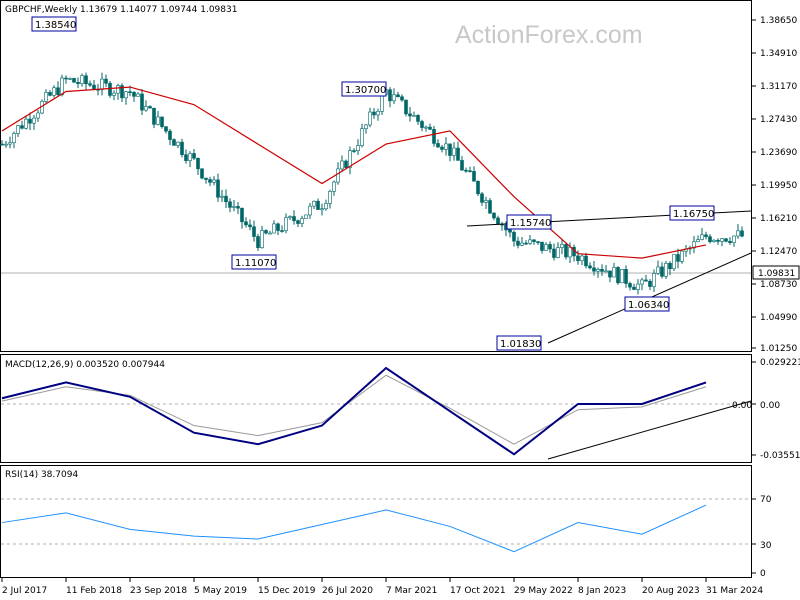 This screenshot has width=800, height=600. What do you see at coordinates (778, 186) in the screenshot?
I see `price-y-tick: 1.19950` at bounding box center [778, 186].